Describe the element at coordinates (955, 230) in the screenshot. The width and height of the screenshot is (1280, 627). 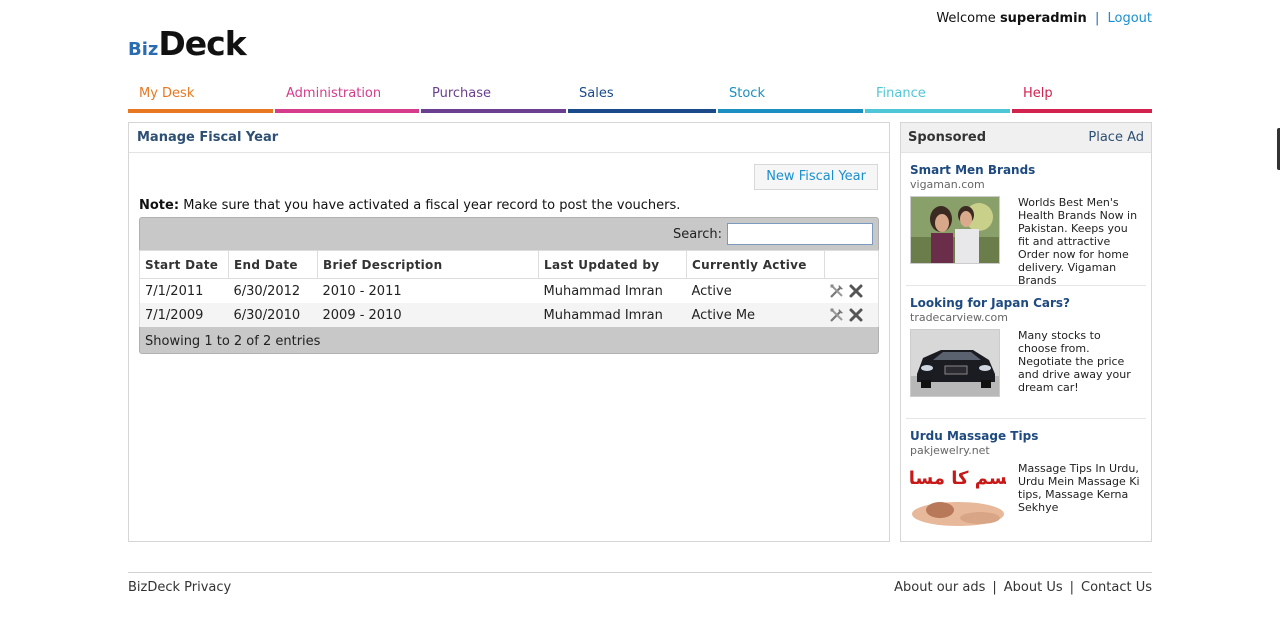
I see `ad-image-couple` at that location.